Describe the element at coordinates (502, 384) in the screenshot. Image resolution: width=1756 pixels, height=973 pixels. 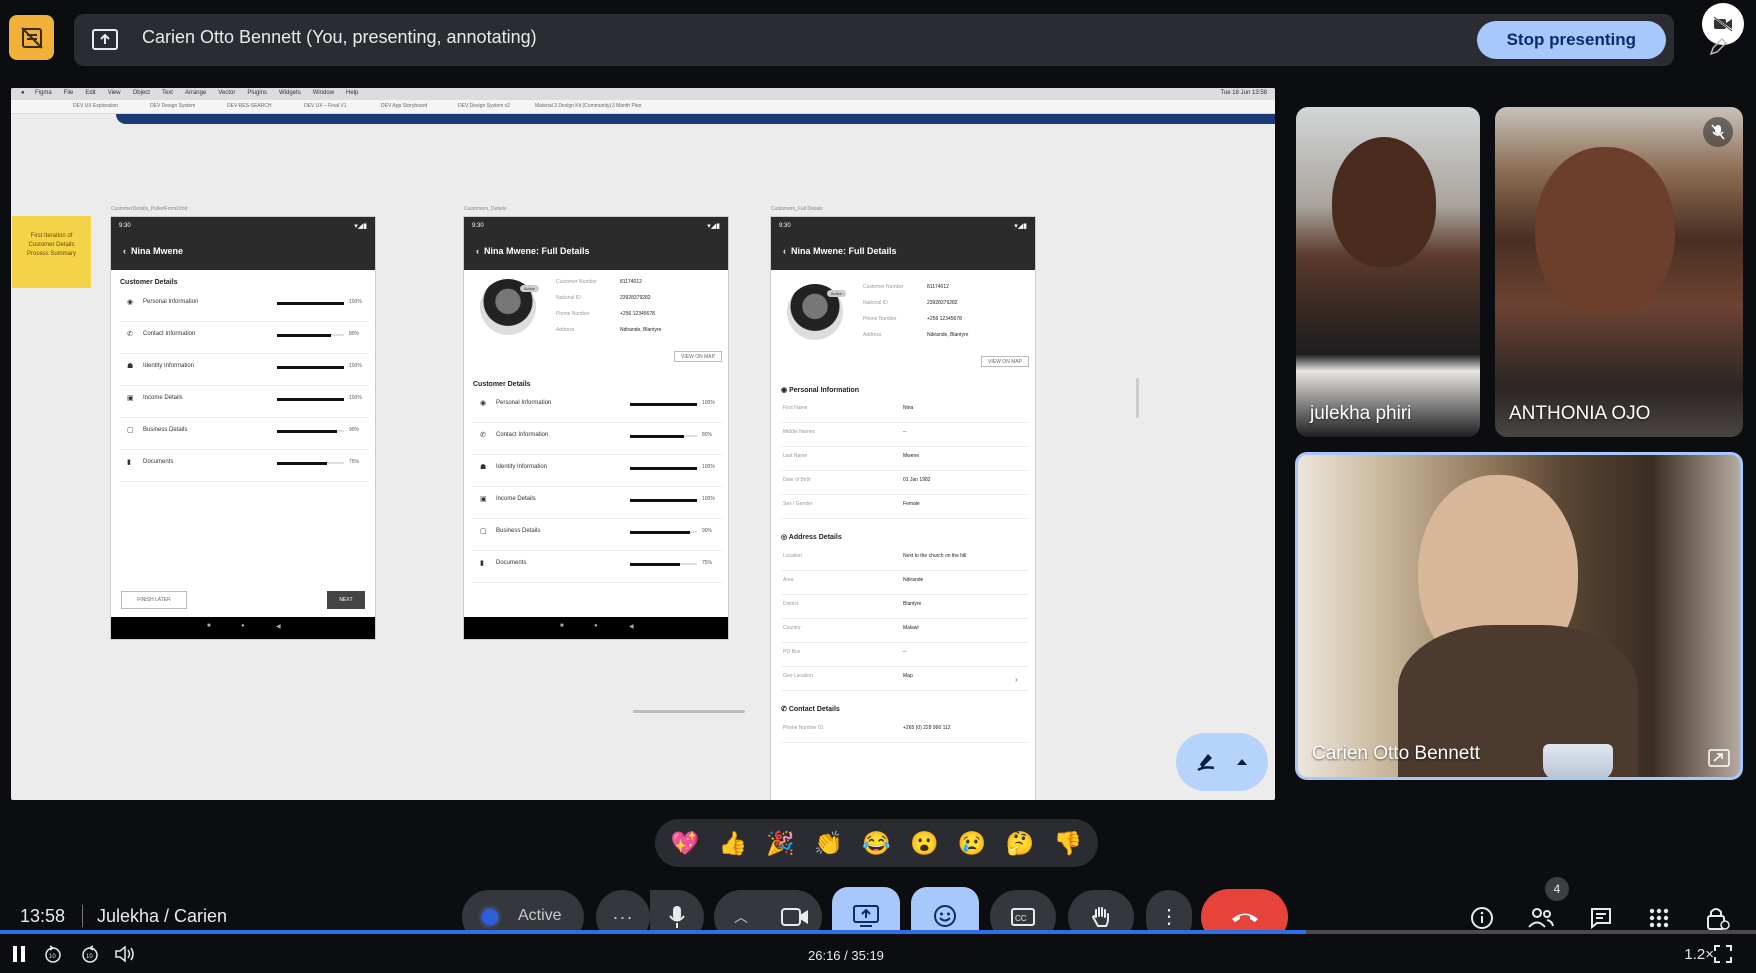
I see `section-title: Customer Details` at that location.